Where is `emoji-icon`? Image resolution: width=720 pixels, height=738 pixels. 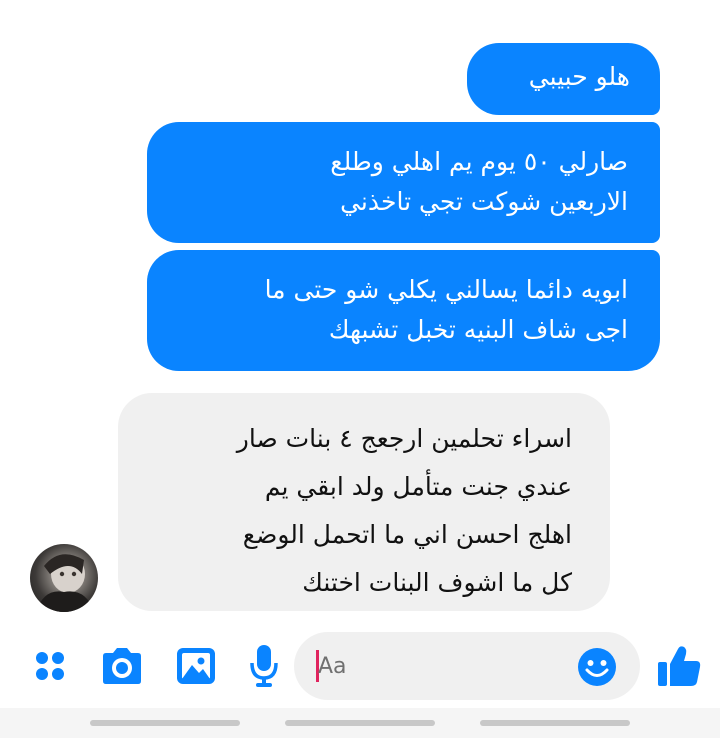 emoji-icon is located at coordinates (597, 667).